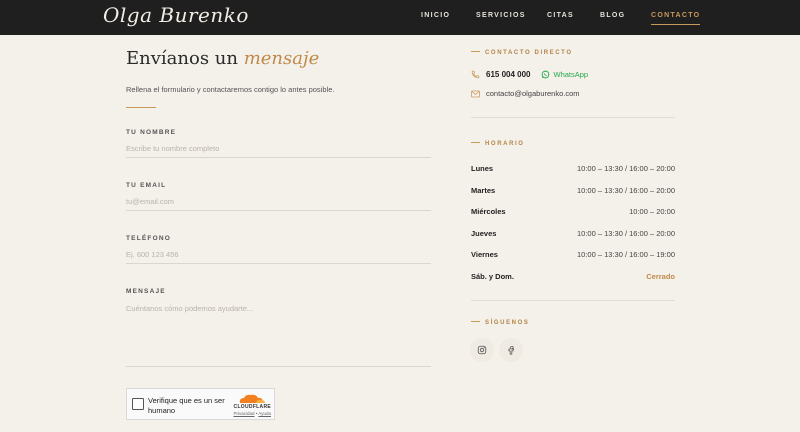 This screenshot has width=800, height=432. I want to click on page-title: Envíanos un mensaje, so click(222, 58).